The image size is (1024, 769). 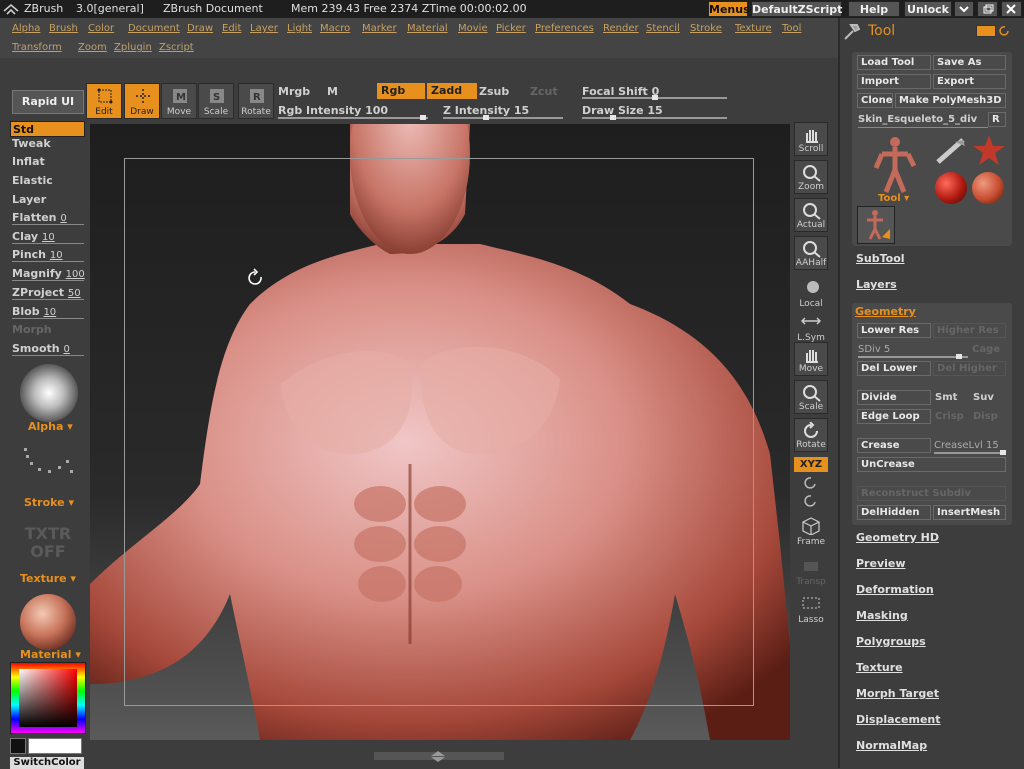 I want to click on menu-draw: Draw, so click(x=200, y=28).